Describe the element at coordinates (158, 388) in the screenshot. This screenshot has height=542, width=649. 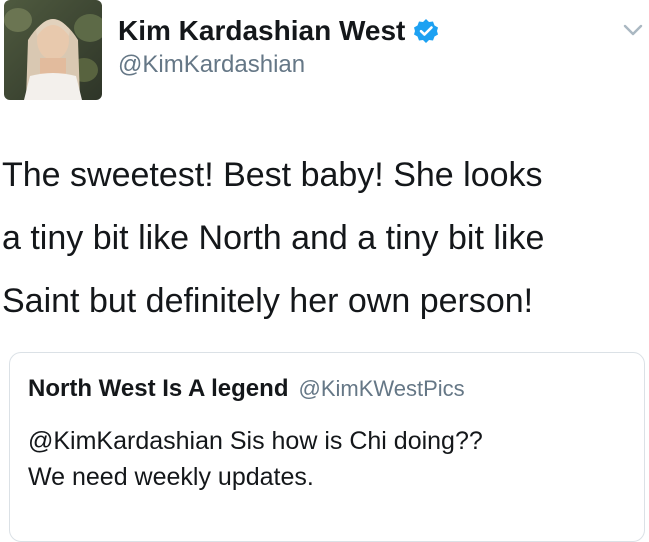
I see `quoted-tweet-author-name: North West Is A legend` at that location.